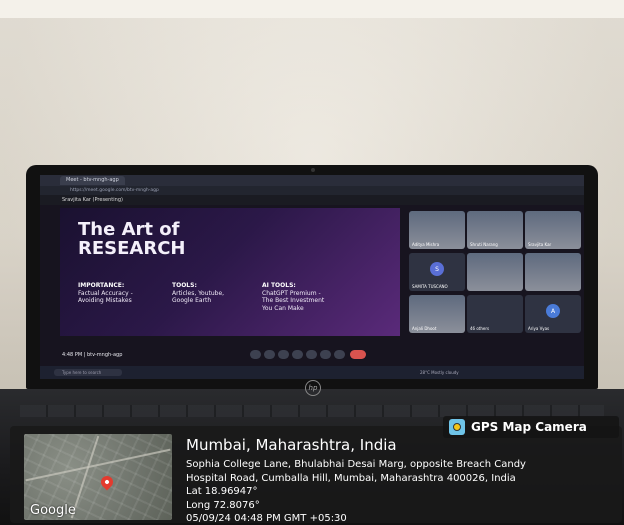 The height and width of the screenshot is (525, 624). I want to click on slide-column-heading: AI TOOLS:, so click(279, 285).